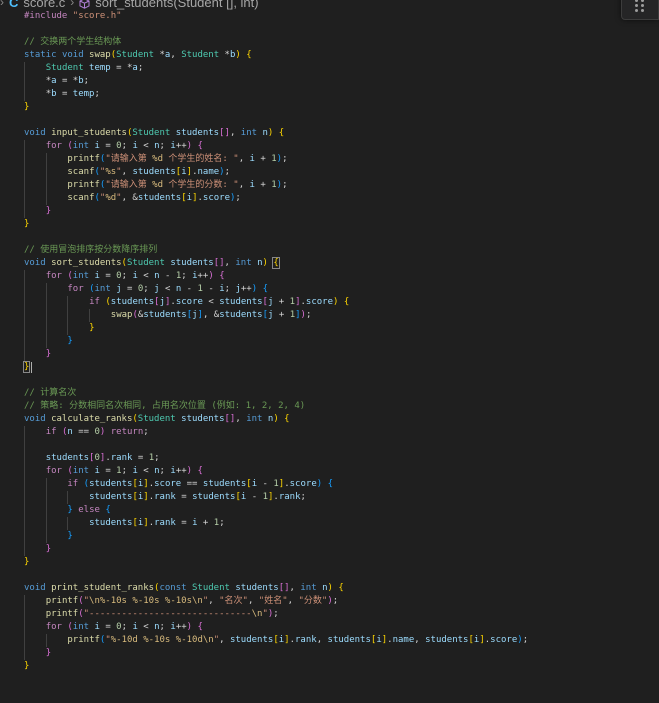 This screenshot has height=703, width=659. Describe the element at coordinates (329, 289) in the screenshot. I see `code-line: for (int j = 0; j < n - 1 - i; j++) {` at that location.